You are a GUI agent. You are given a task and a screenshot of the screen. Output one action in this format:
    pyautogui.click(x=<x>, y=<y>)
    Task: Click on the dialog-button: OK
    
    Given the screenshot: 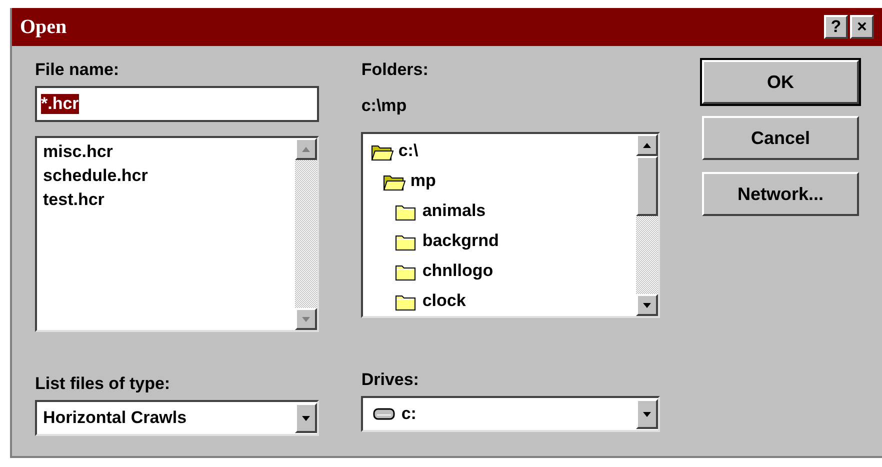 What is the action you would take?
    pyautogui.click(x=781, y=82)
    